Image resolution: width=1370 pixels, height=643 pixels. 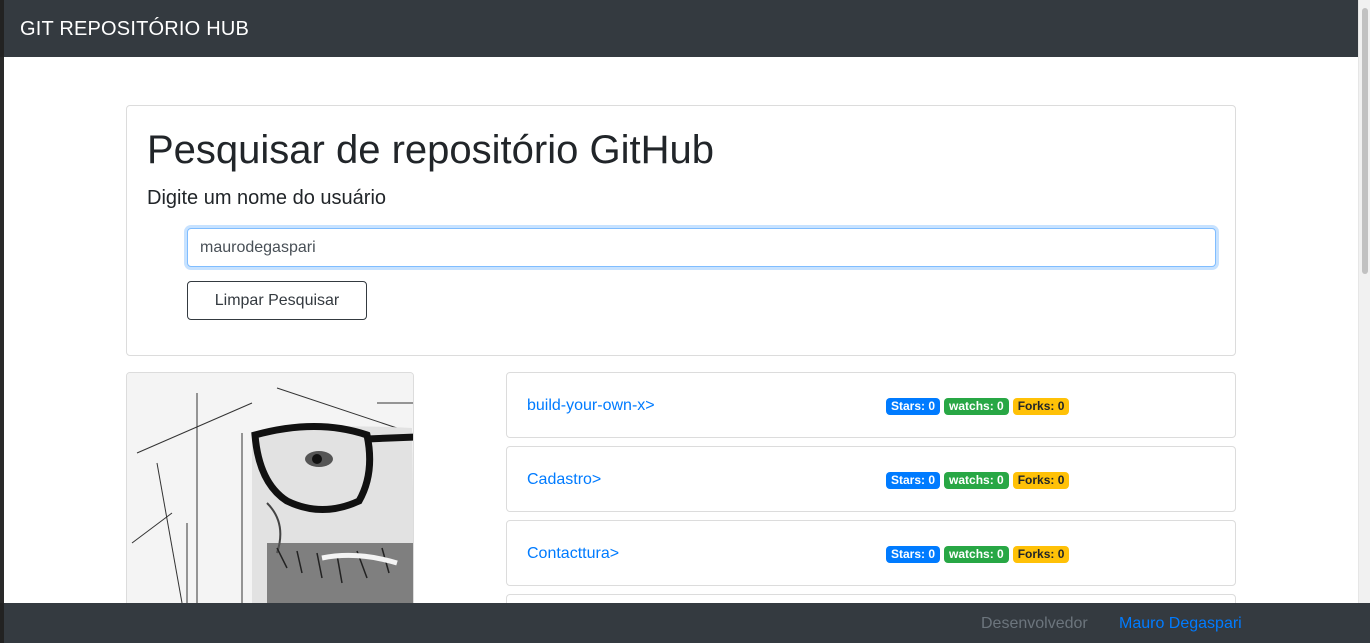 I want to click on repo-link: Contacttura>, so click(x=573, y=554).